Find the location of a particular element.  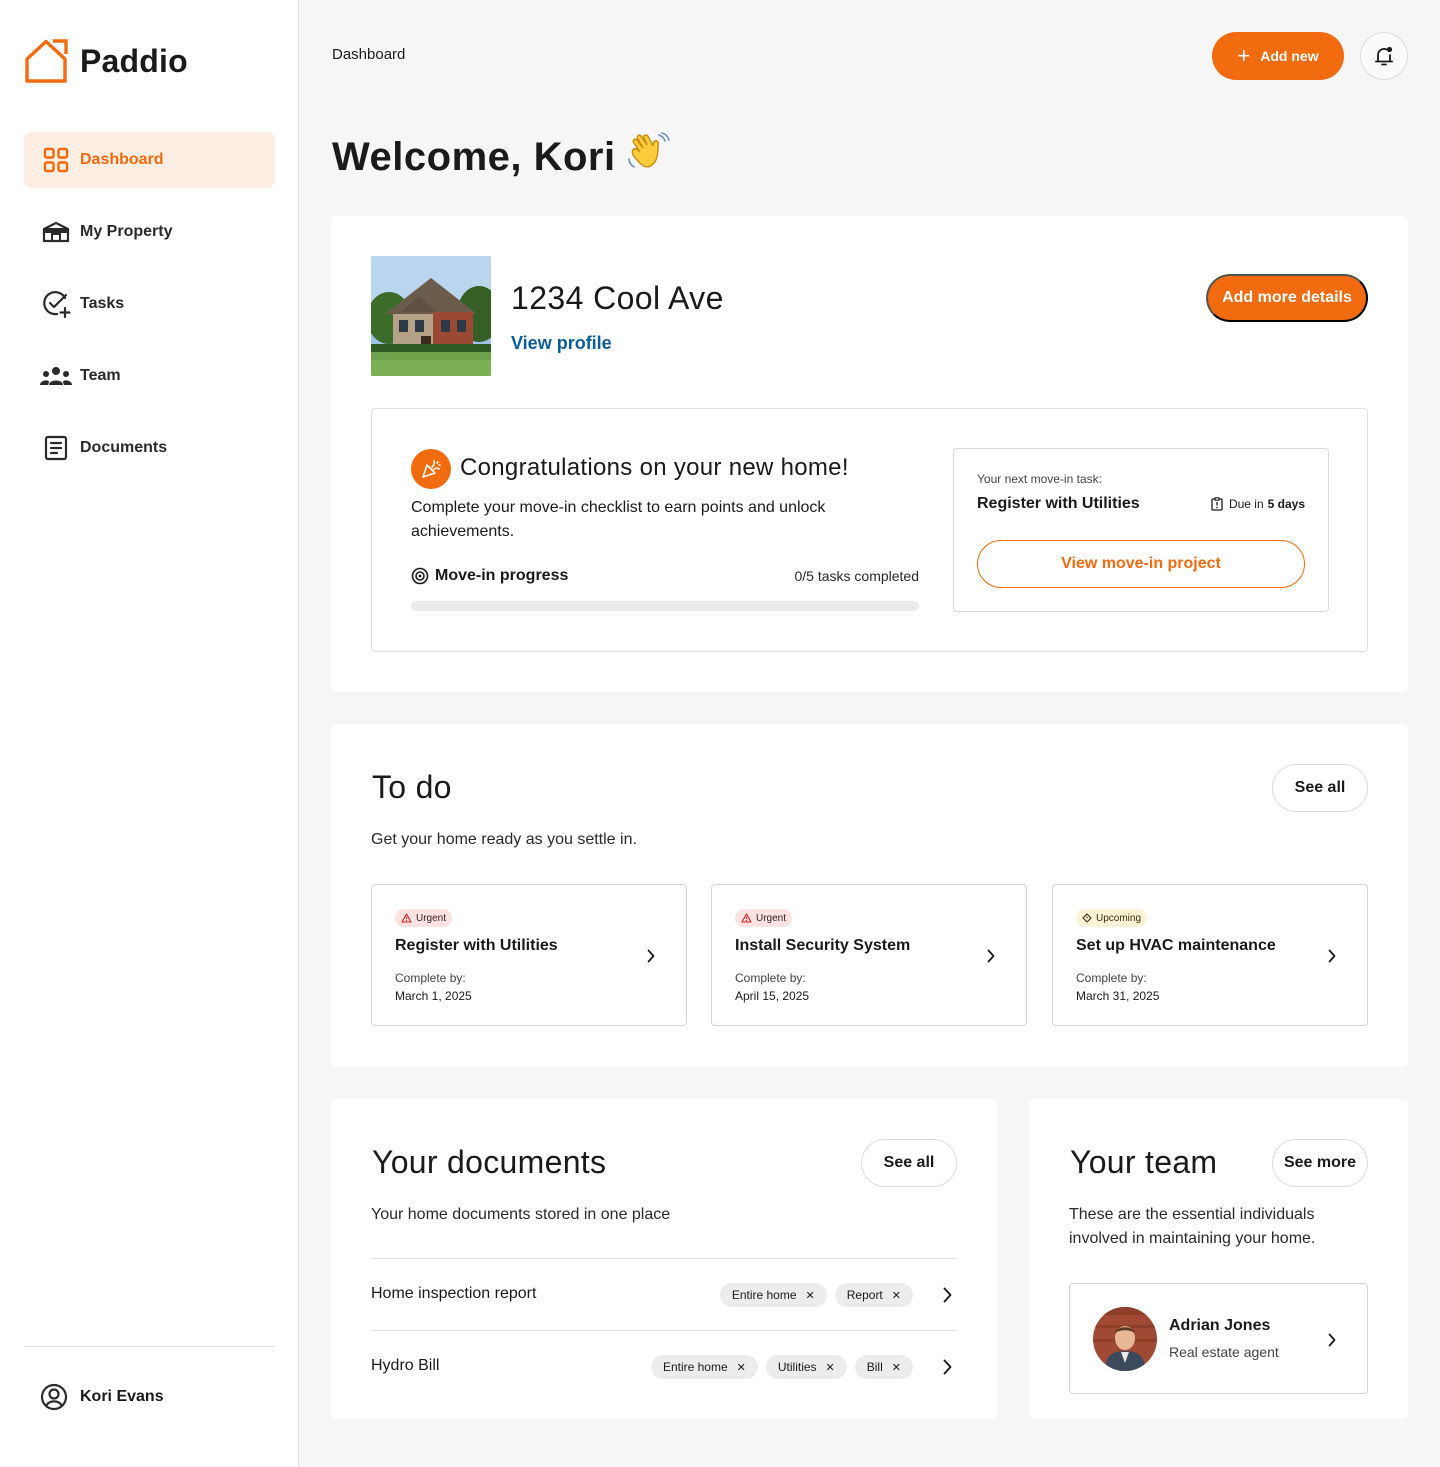

task-title: Register with Utilities is located at coordinates (476, 945).